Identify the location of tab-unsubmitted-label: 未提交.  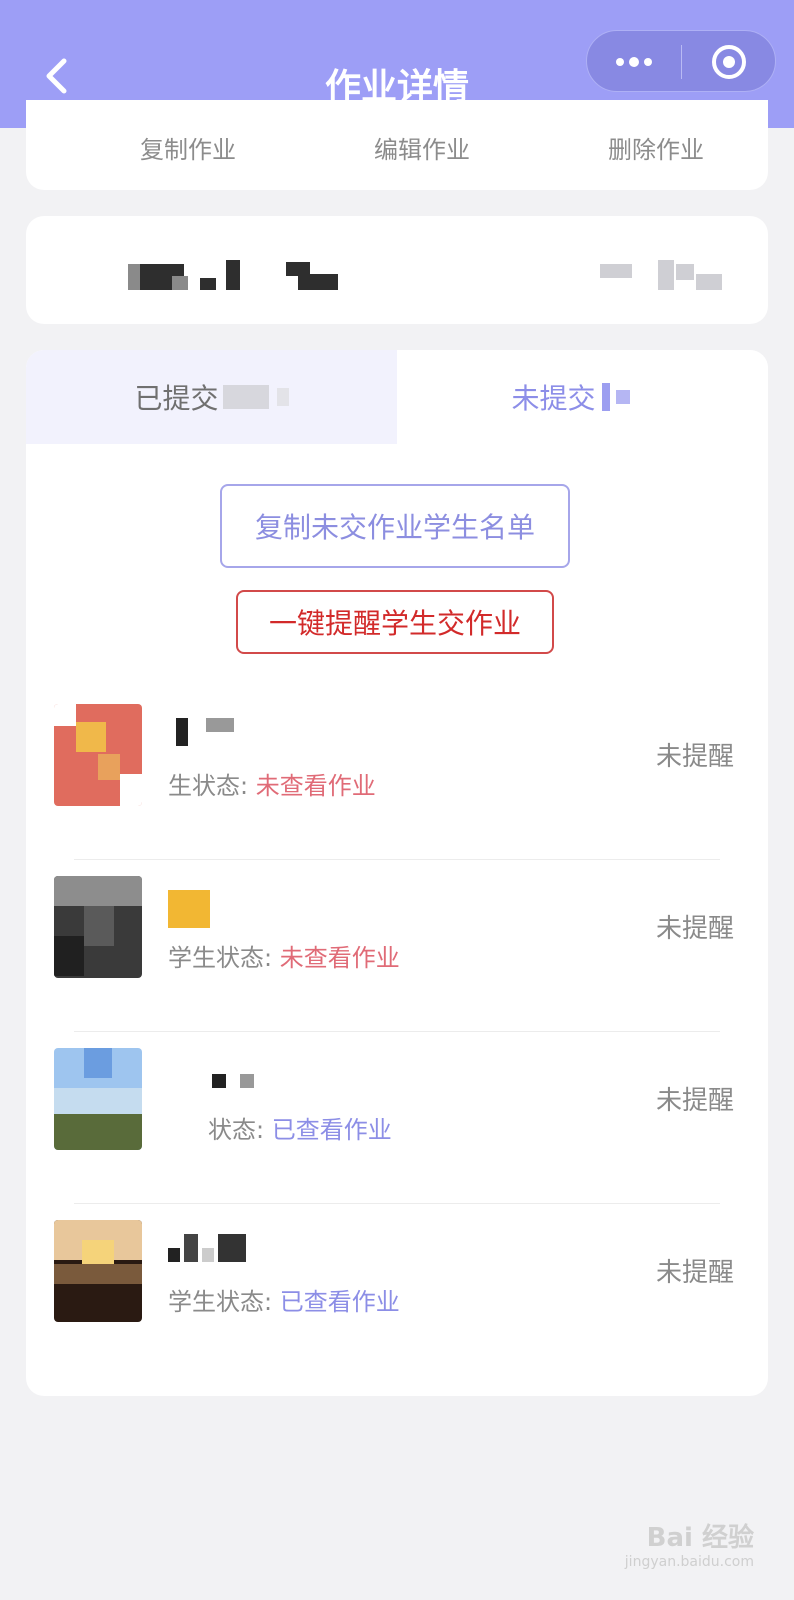
(553, 398).